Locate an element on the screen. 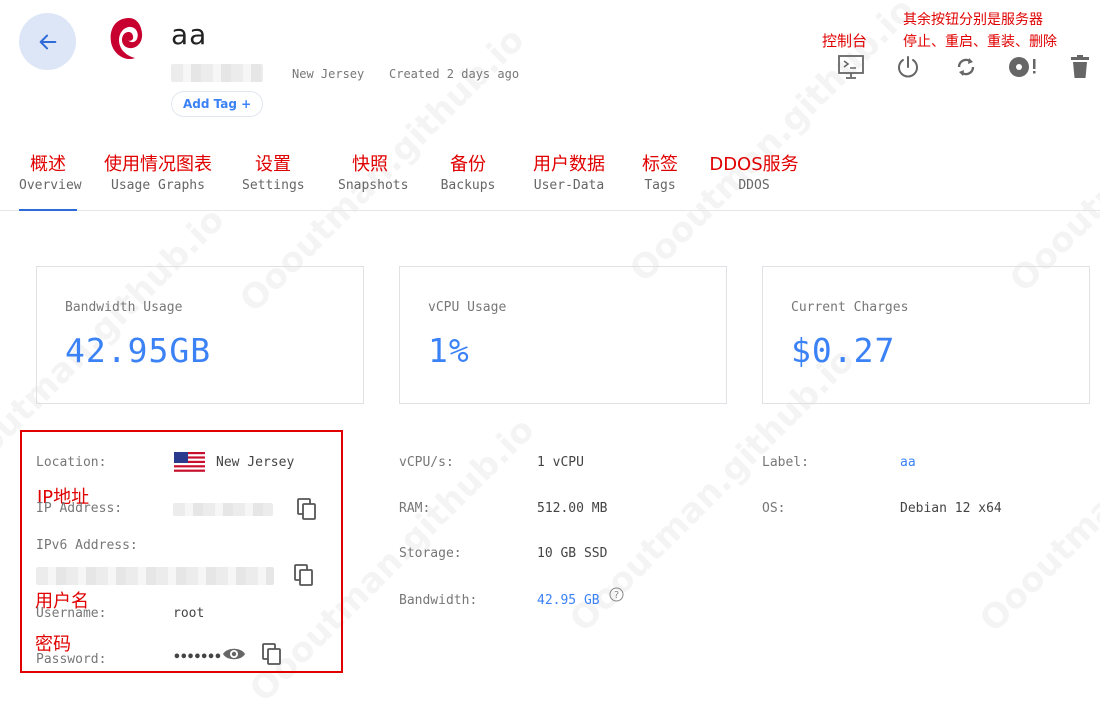  tab-snapshots-en: Snapshots is located at coordinates (373, 185).